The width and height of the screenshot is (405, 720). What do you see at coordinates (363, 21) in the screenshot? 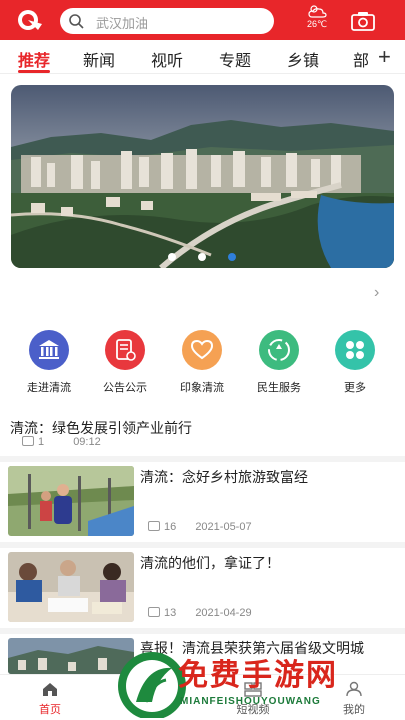
I see `camera-icon` at bounding box center [363, 21].